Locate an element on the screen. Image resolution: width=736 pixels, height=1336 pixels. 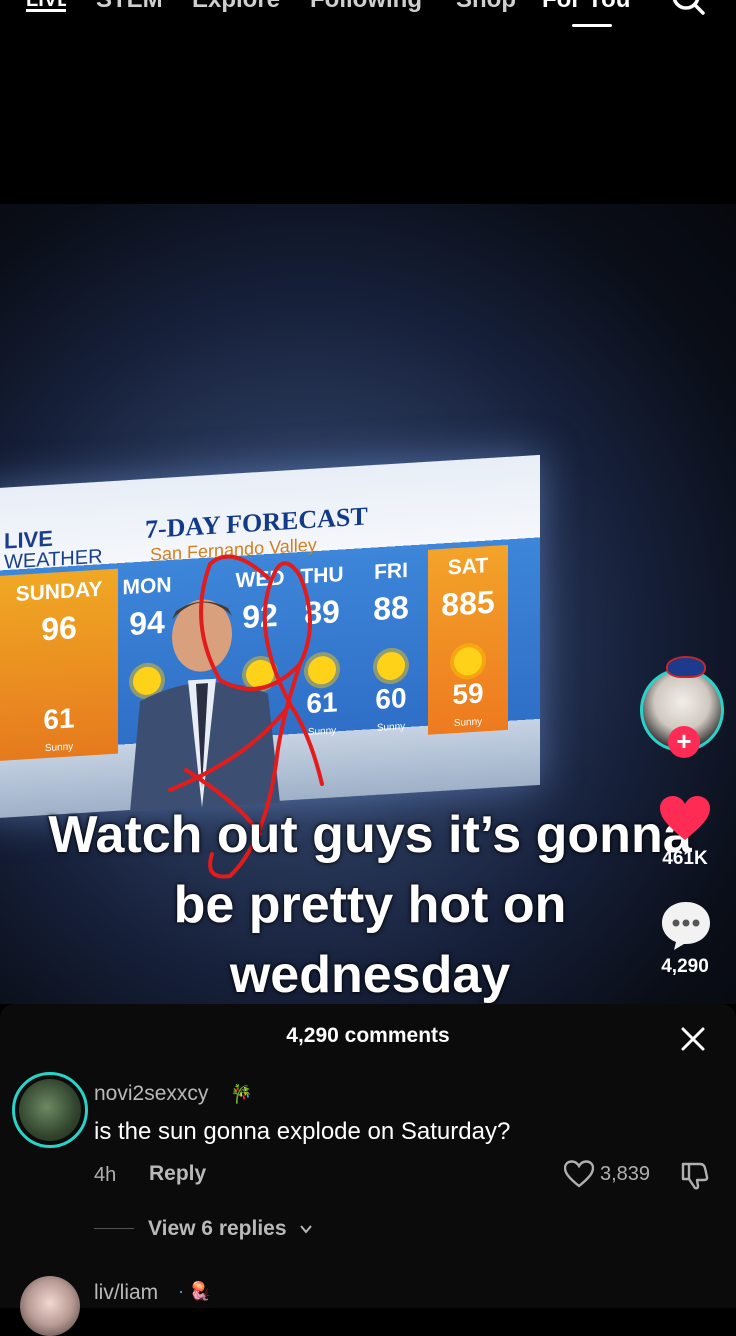
comment-like-count: 3,839 is located at coordinates (625, 1174).